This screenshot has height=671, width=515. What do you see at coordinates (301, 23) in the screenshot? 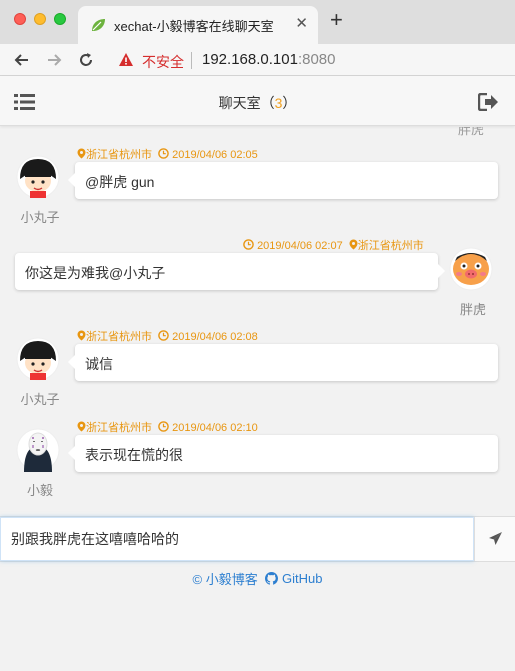
I see `tab-close-icon: ✕` at bounding box center [301, 23].